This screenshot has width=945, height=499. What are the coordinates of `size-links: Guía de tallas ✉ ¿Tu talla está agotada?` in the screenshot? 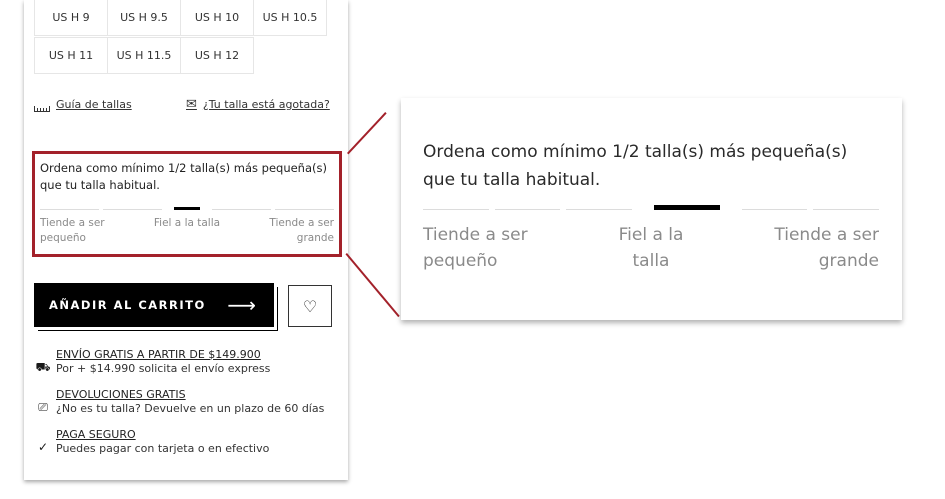 It's located at (189, 108).